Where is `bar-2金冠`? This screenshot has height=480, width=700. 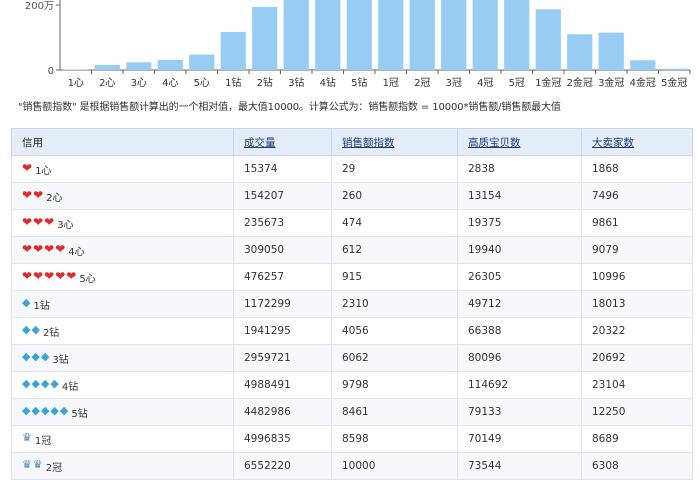 bar-2金冠 is located at coordinates (579, 52).